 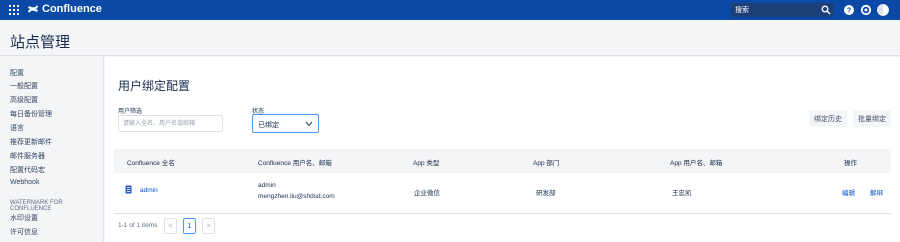 What do you see at coordinates (149, 190) in the screenshot?
I see `row-confluence-fullname: admin` at bounding box center [149, 190].